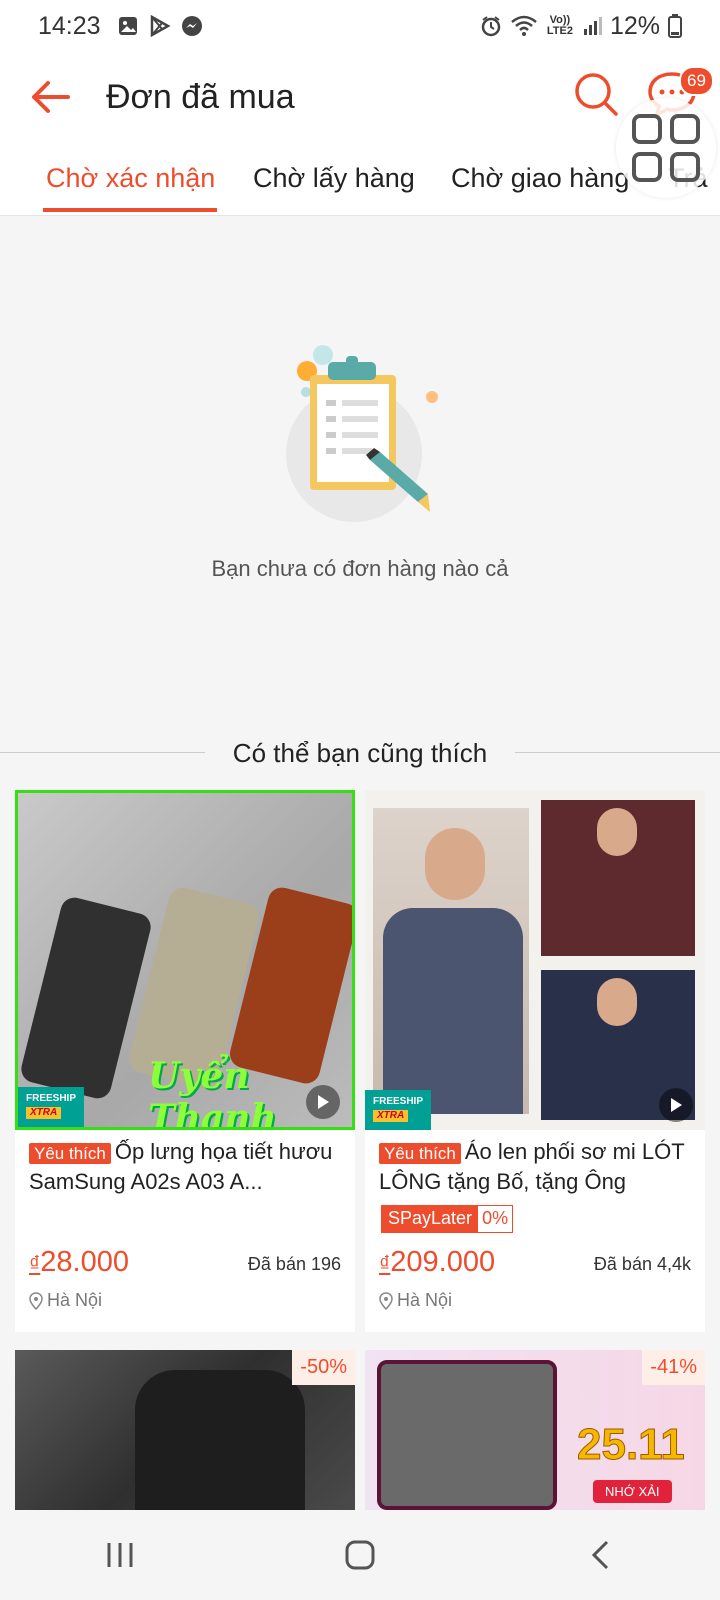  What do you see at coordinates (130, 178) in the screenshot?
I see `tab-cho-xac-nhan: Chờ xác nhận` at bounding box center [130, 178].